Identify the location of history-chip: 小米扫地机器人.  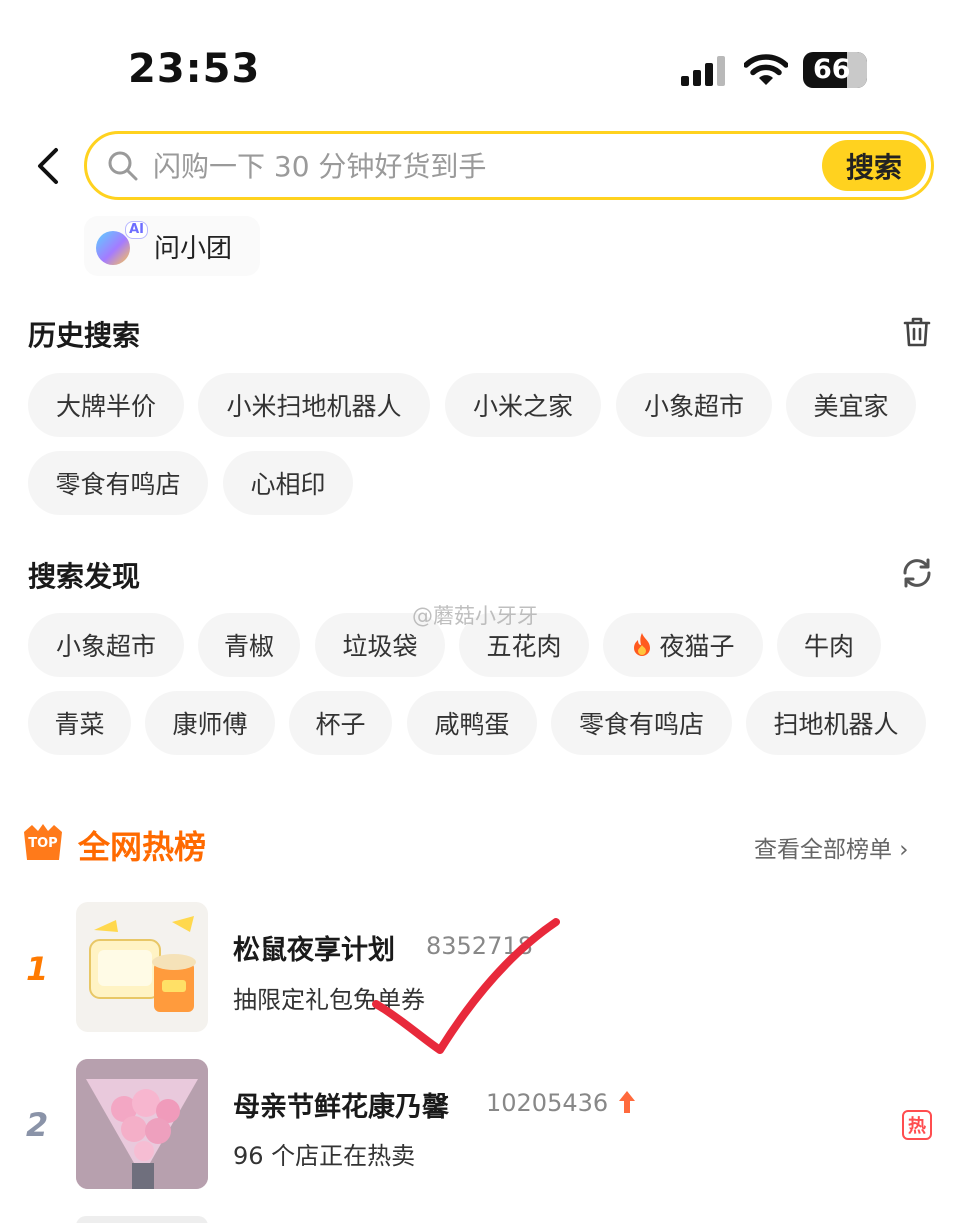
(314, 405).